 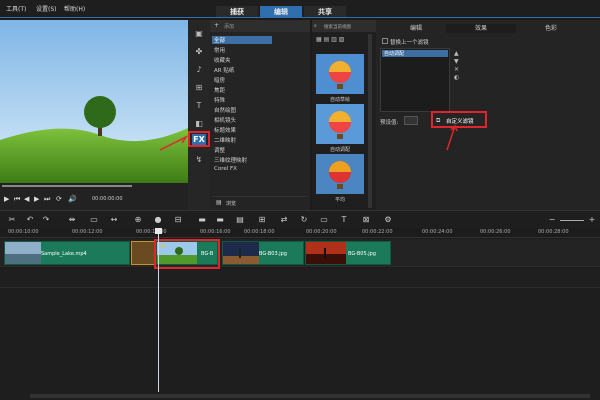 I want to click on time-remap-icon: ⇄, so click(x=284, y=220).